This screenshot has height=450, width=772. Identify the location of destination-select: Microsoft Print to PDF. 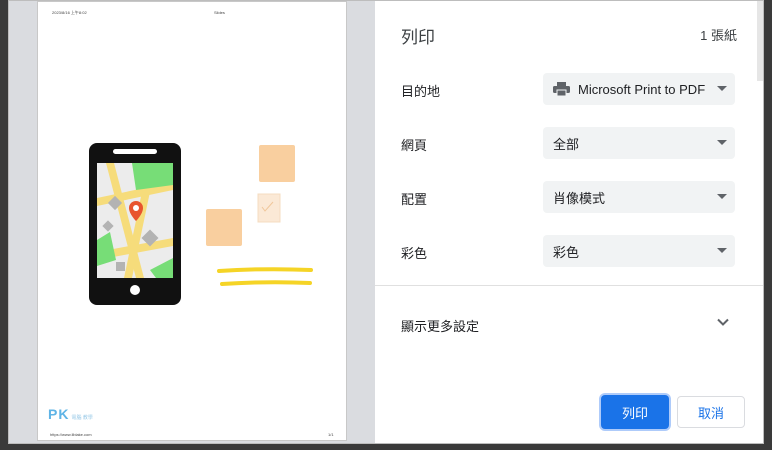
(639, 89).